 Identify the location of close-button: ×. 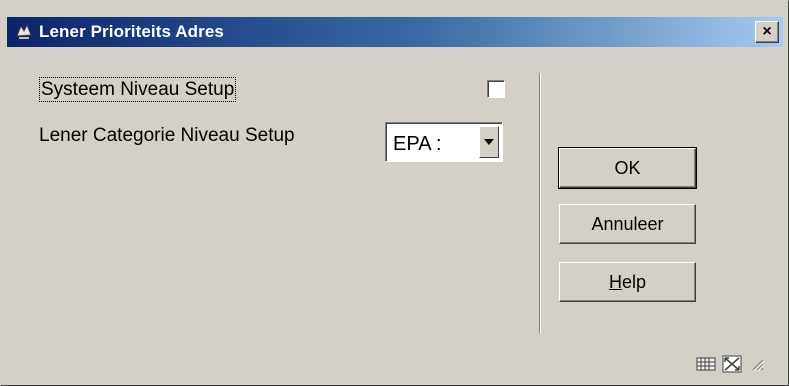
(767, 32).